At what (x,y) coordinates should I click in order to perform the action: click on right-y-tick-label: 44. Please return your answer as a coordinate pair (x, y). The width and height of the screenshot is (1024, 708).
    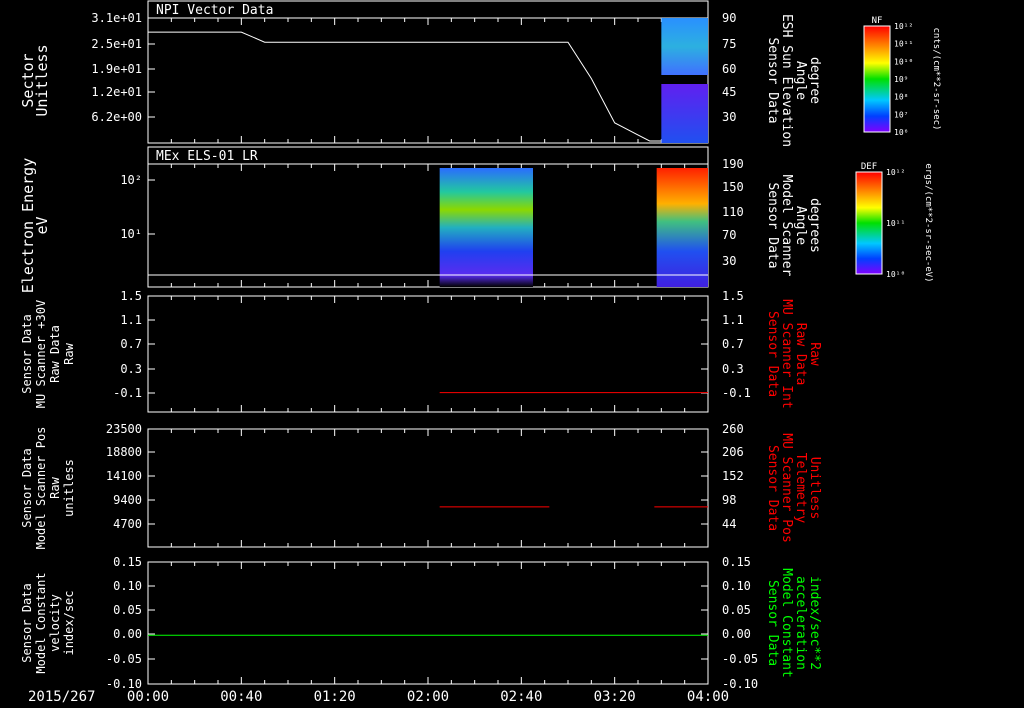
    Looking at the image, I should click on (729, 524).